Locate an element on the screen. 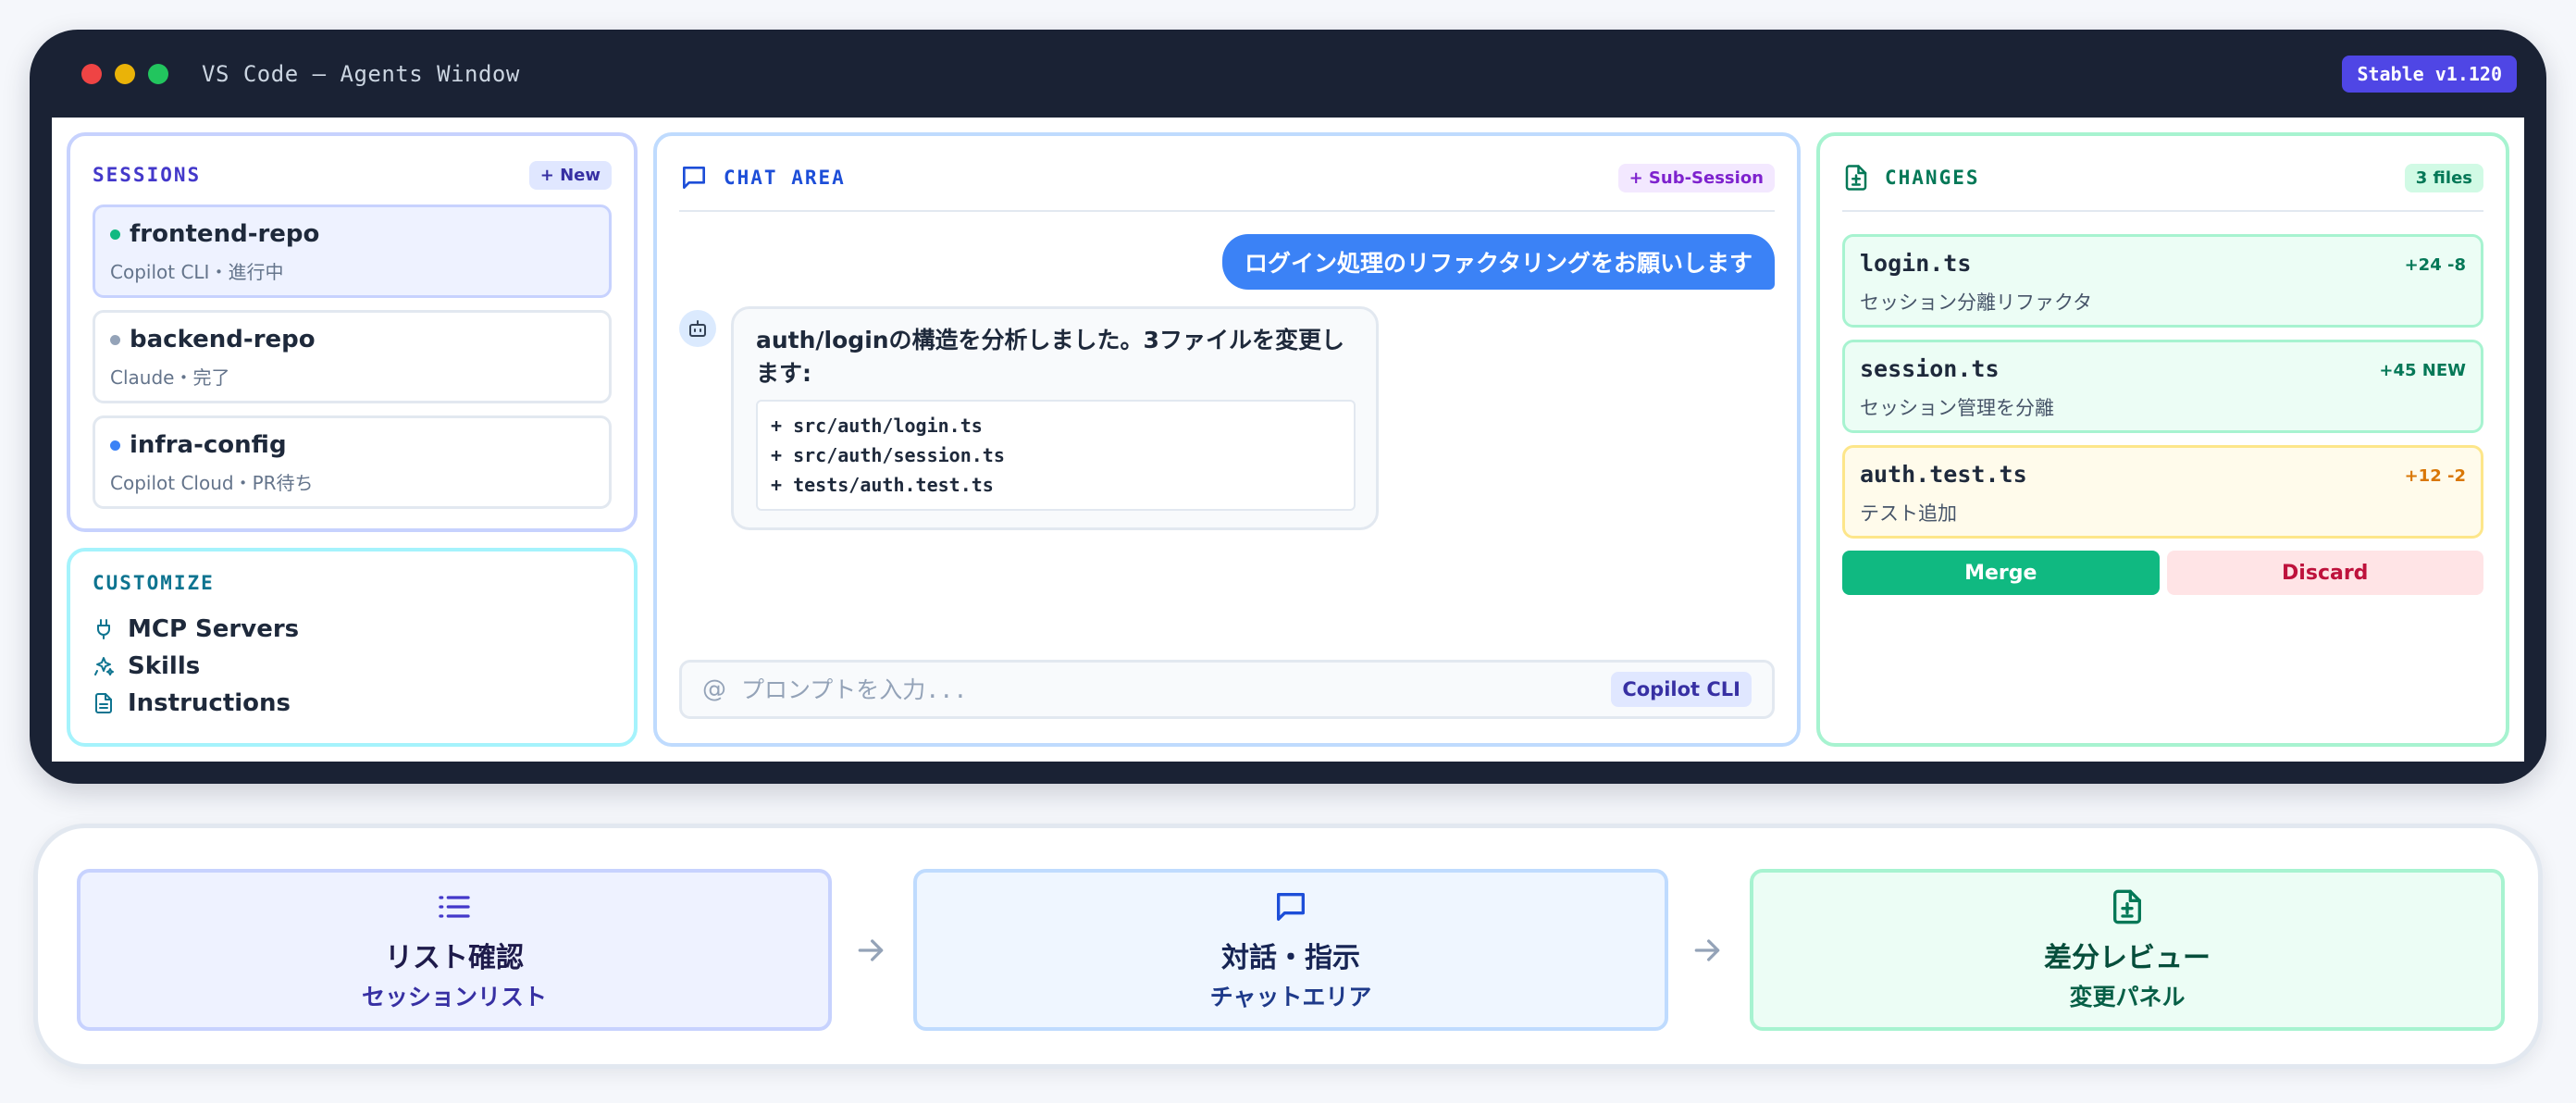 The image size is (2576, 1103). close-window-button is located at coordinates (91, 74).